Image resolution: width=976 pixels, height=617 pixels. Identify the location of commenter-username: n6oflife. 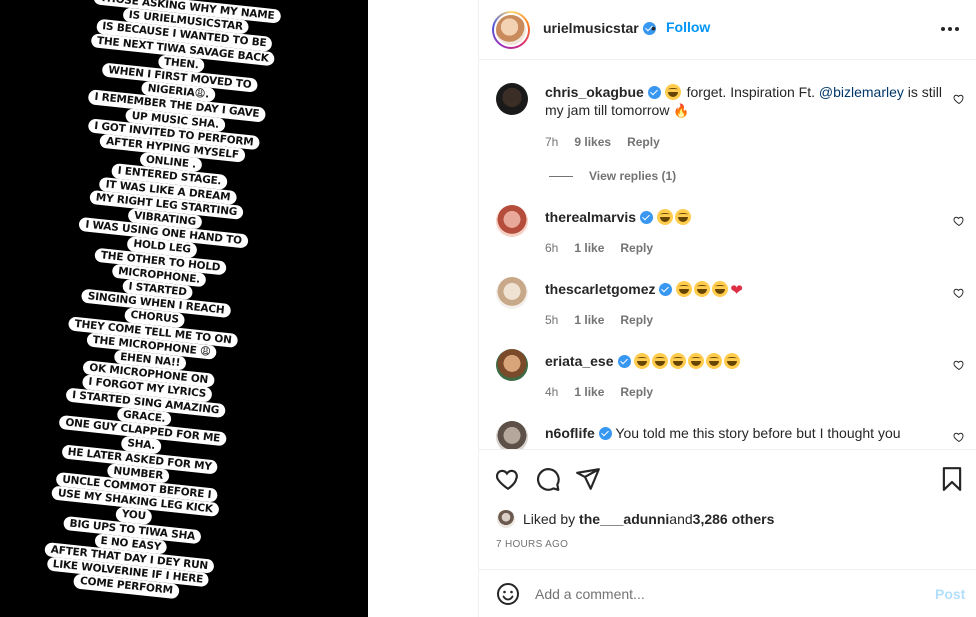
(570, 433).